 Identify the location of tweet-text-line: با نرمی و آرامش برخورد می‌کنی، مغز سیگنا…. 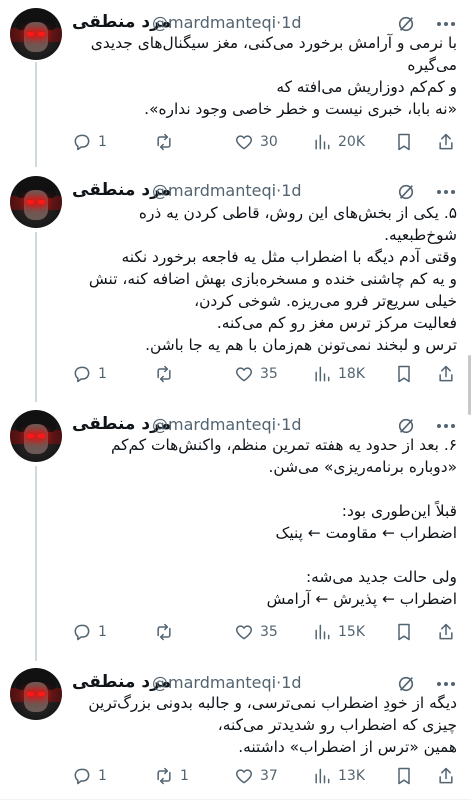
(273, 43).